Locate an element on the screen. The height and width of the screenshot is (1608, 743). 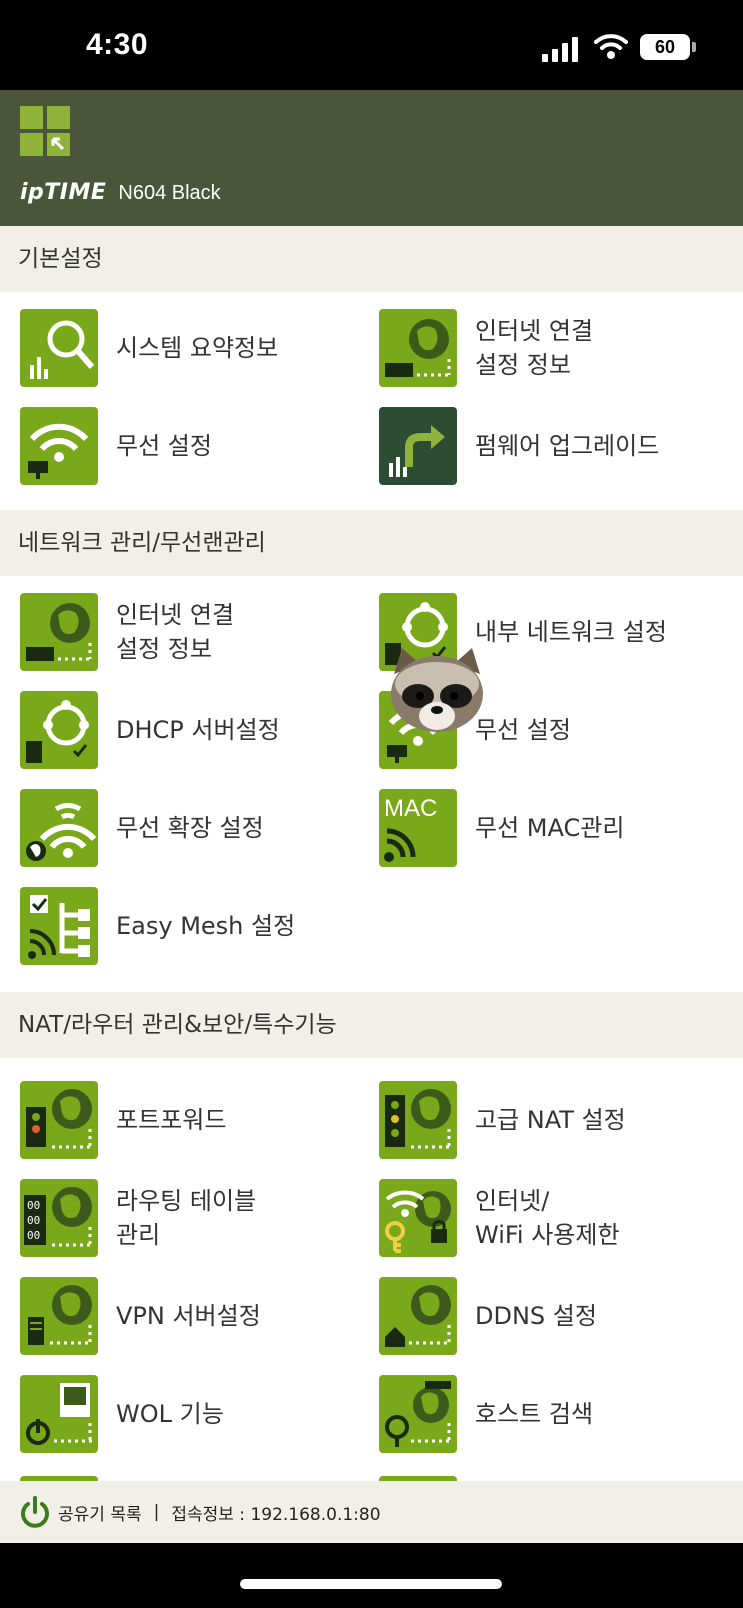
mac-icon: MAC is located at coordinates (418, 828).